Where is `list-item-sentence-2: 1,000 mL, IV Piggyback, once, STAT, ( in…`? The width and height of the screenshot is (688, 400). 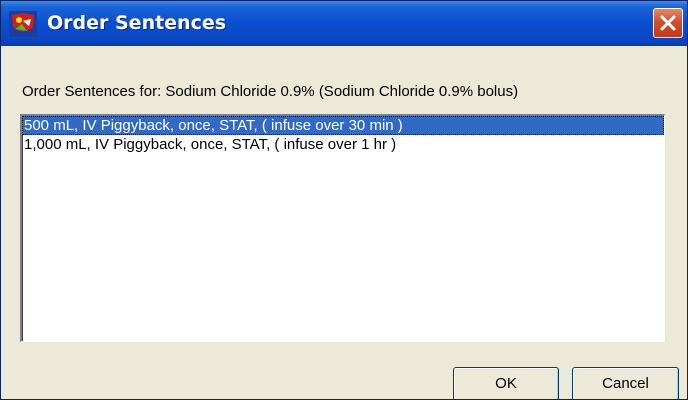 list-item-sentence-2: 1,000 mL, IV Piggyback, once, STAT, ( in… is located at coordinates (343, 144).